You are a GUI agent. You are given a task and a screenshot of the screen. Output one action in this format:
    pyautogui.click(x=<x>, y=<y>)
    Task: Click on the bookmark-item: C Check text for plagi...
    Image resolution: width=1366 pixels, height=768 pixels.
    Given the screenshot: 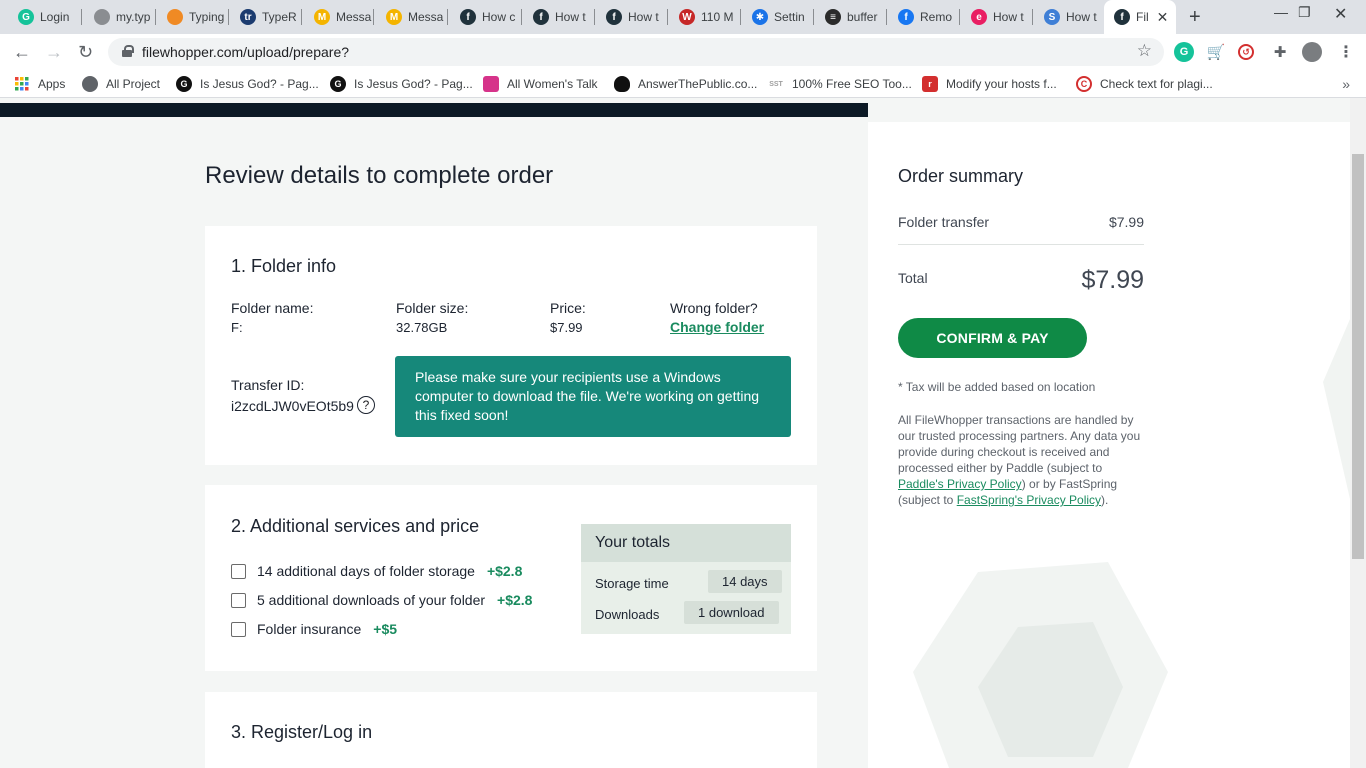 What is the action you would take?
    pyautogui.click(x=1144, y=84)
    